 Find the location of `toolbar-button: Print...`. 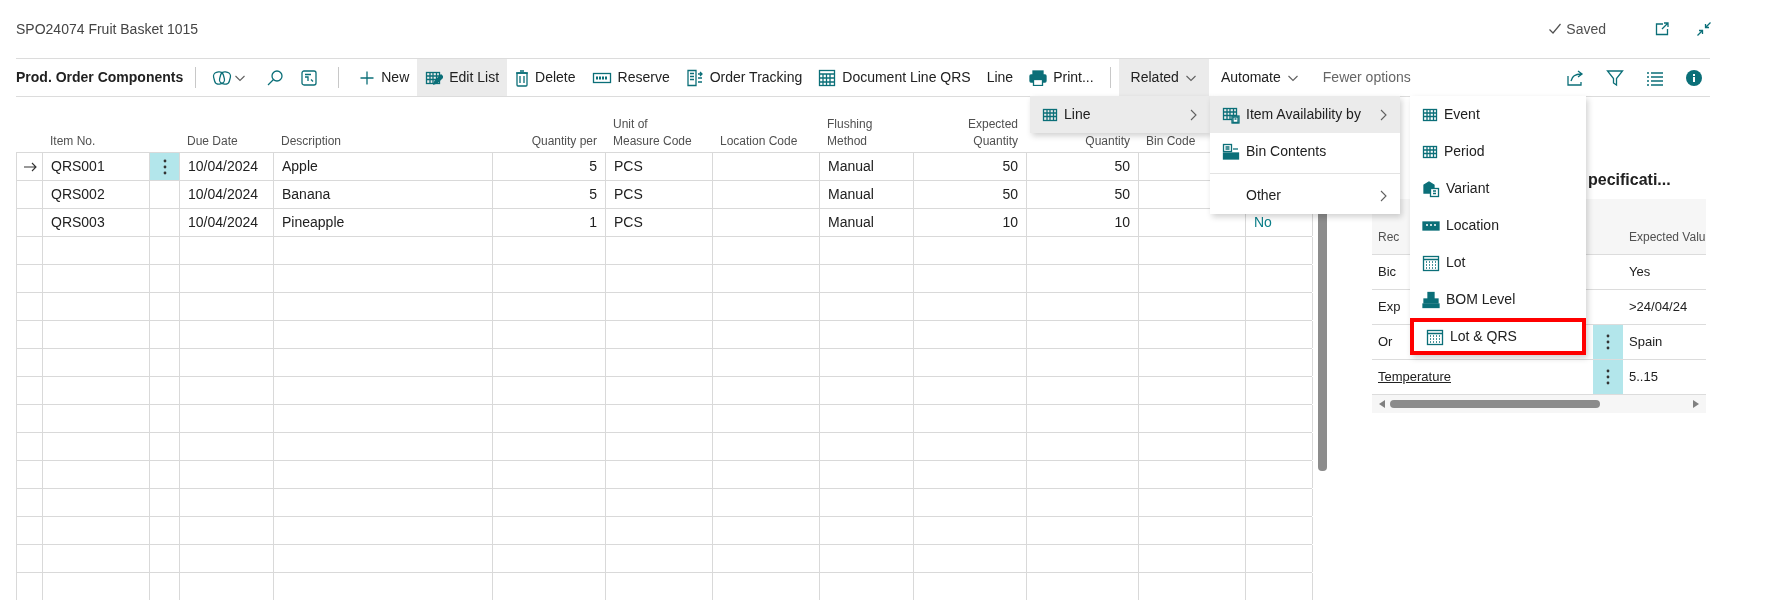

toolbar-button: Print... is located at coordinates (1061, 77).